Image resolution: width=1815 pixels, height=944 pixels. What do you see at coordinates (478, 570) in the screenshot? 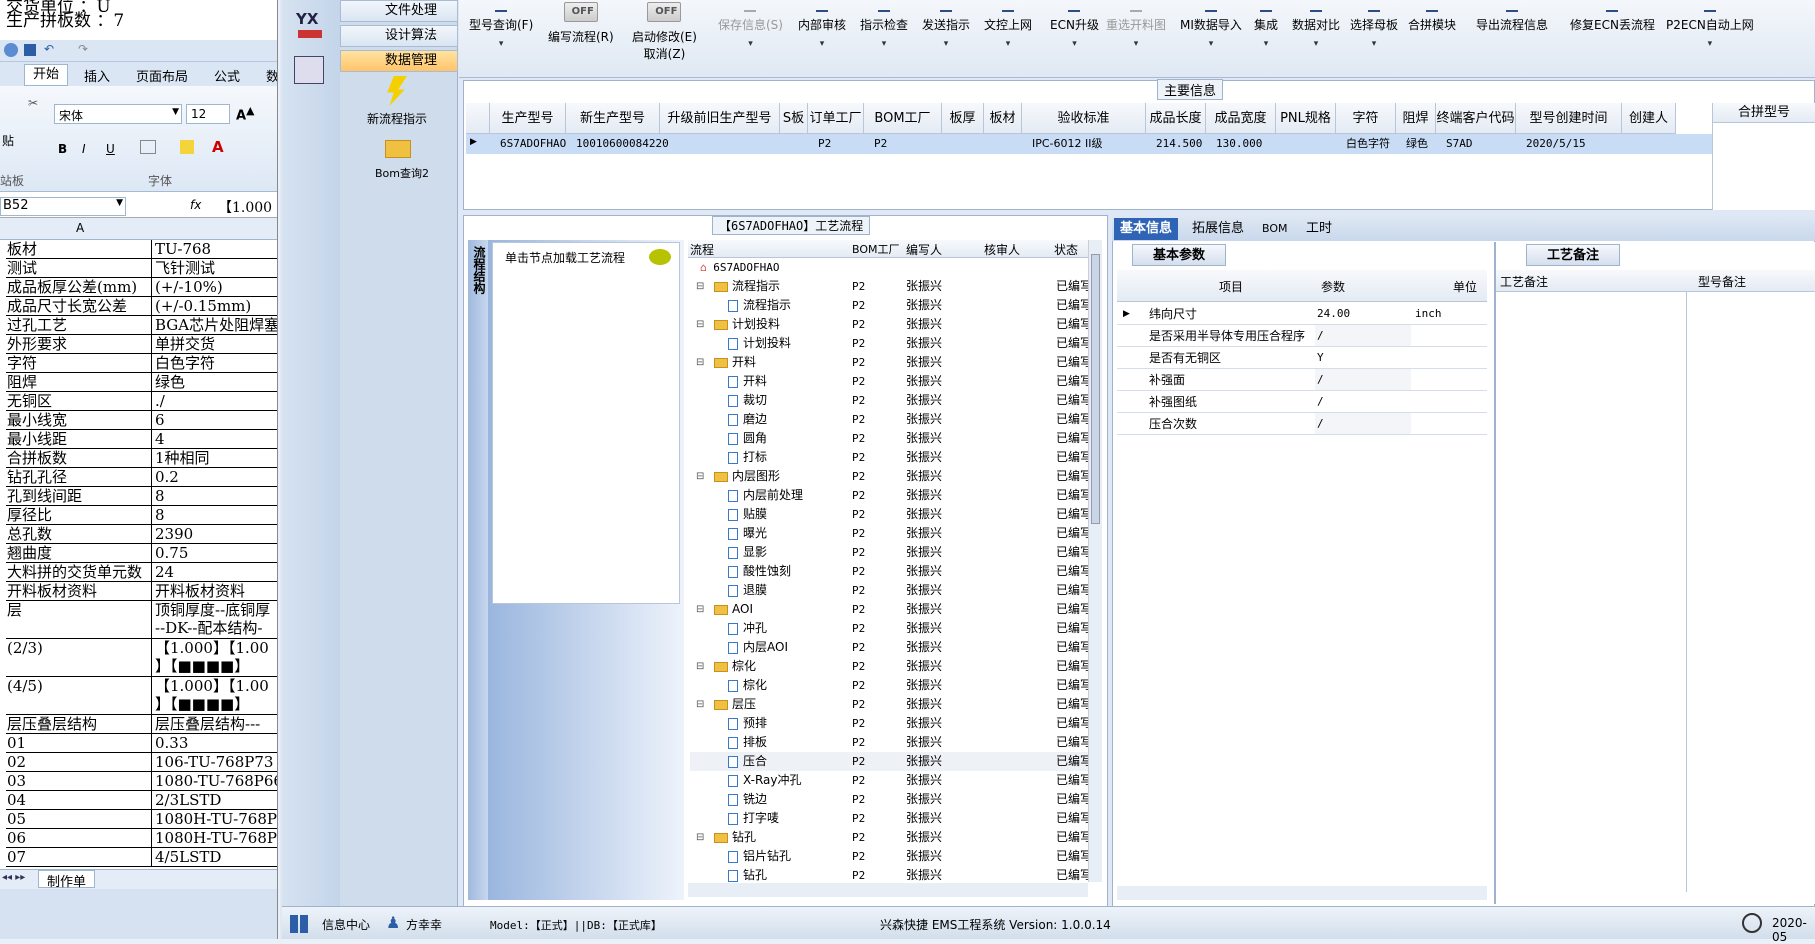
I see `flow-structure-tab: 流程结构` at bounding box center [478, 570].